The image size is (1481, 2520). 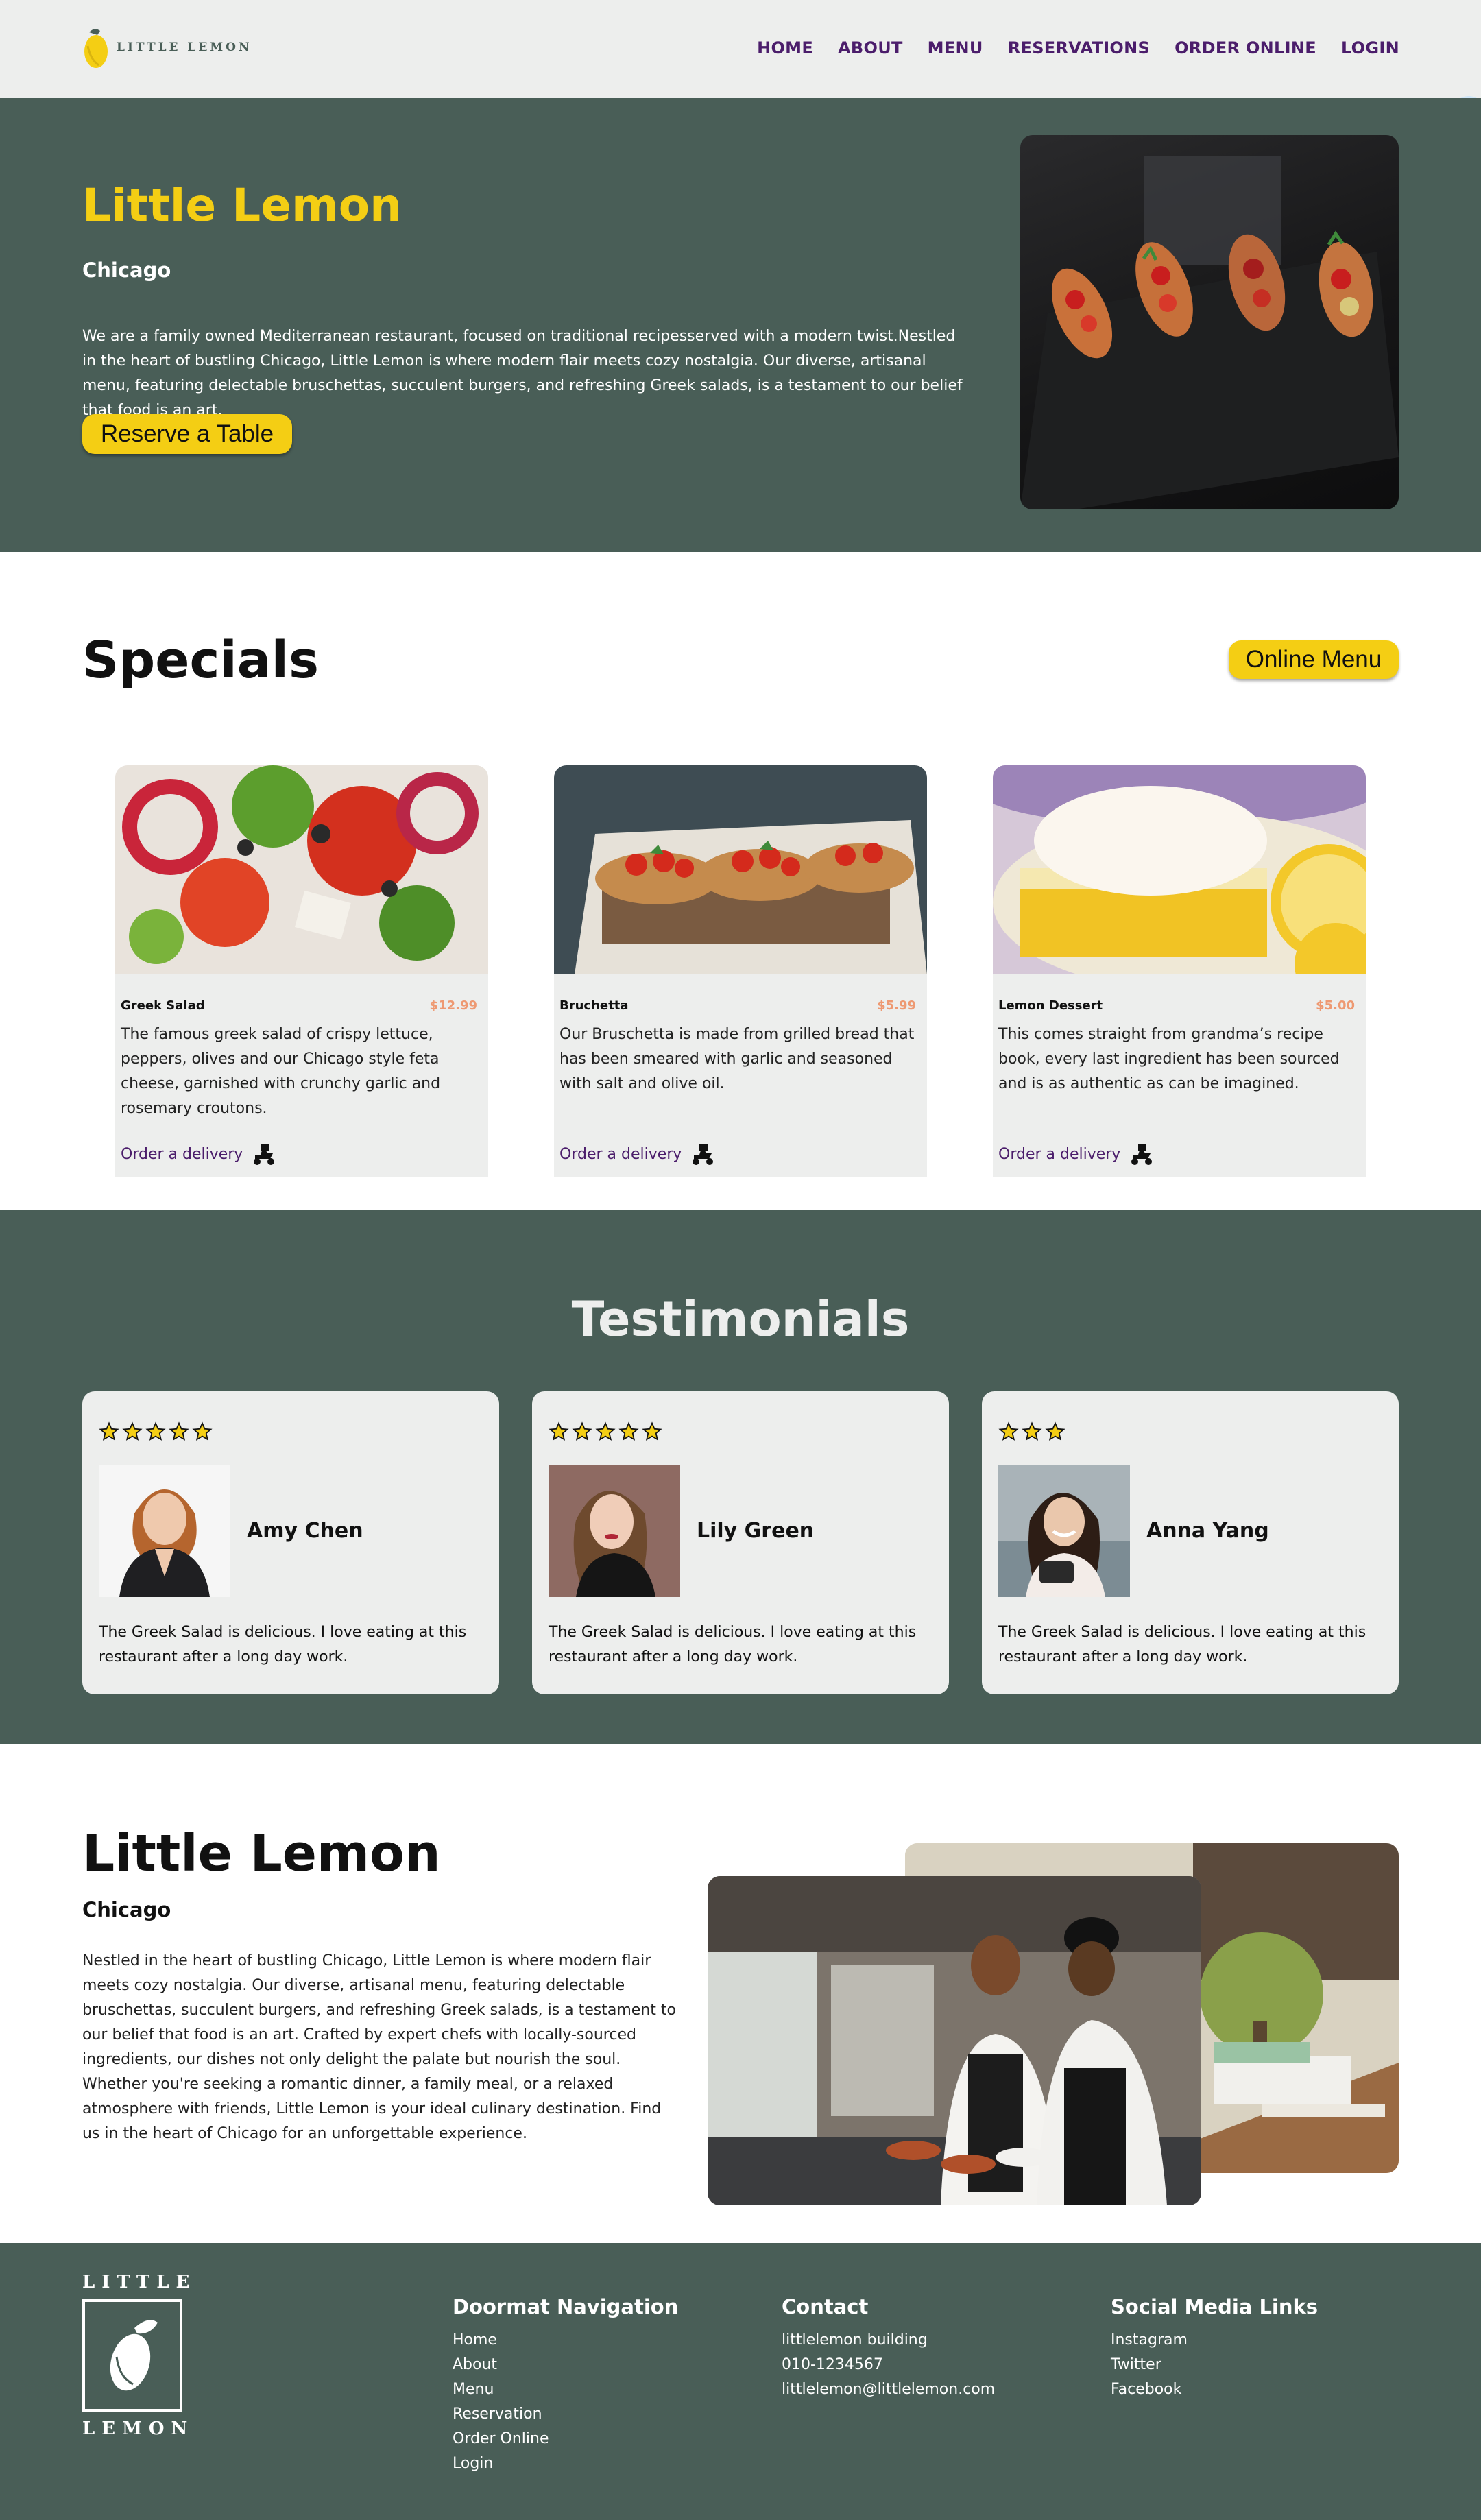 I want to click on social-facebook-link: Facebook, so click(x=1214, y=2389).